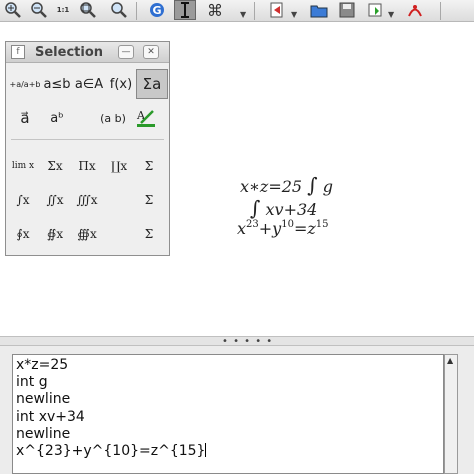 The image size is (474, 474). I want to click on symbol-contour-integral: ∮x, so click(23, 234).